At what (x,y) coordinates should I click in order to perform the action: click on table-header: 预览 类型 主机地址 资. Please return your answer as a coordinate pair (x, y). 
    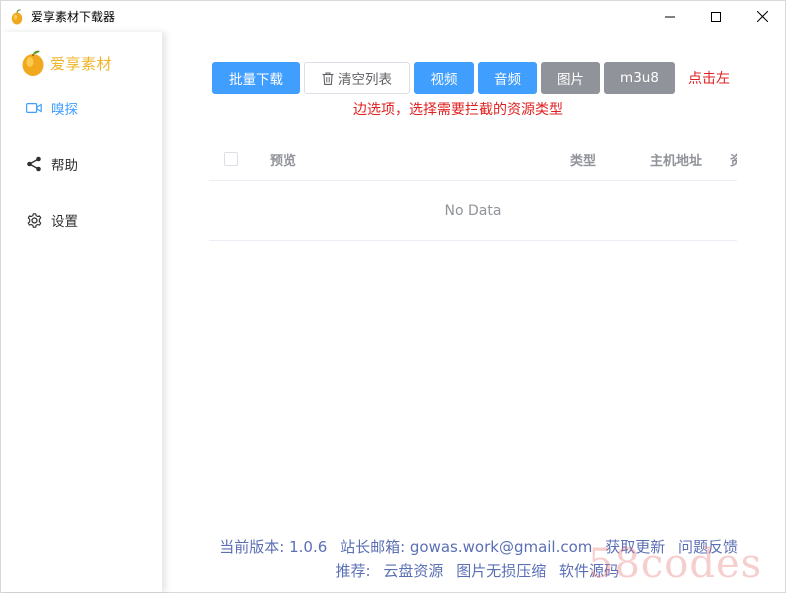
    Looking at the image, I should click on (473, 158).